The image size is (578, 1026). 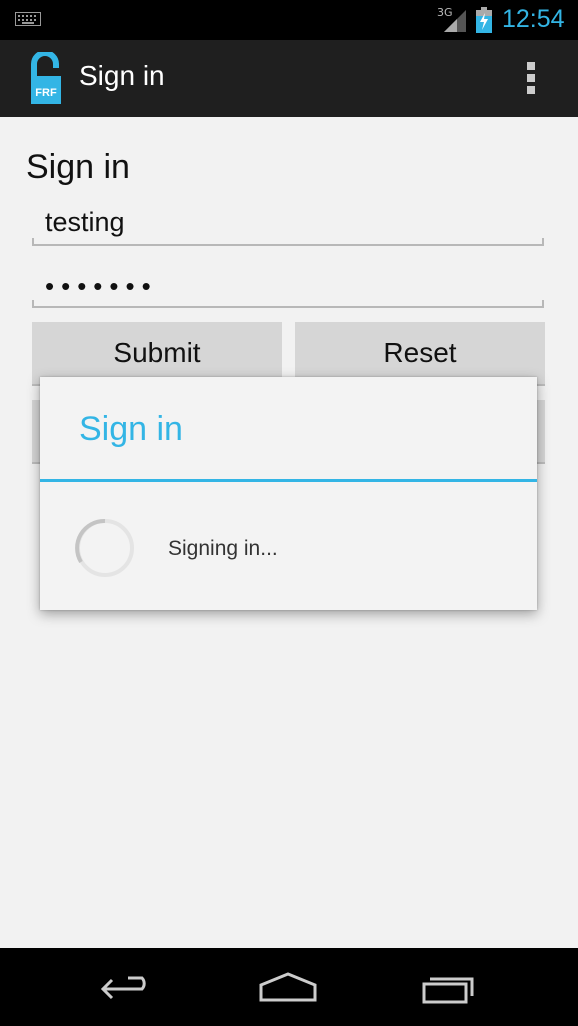 I want to click on keyboard-icon, so click(x=28, y=19).